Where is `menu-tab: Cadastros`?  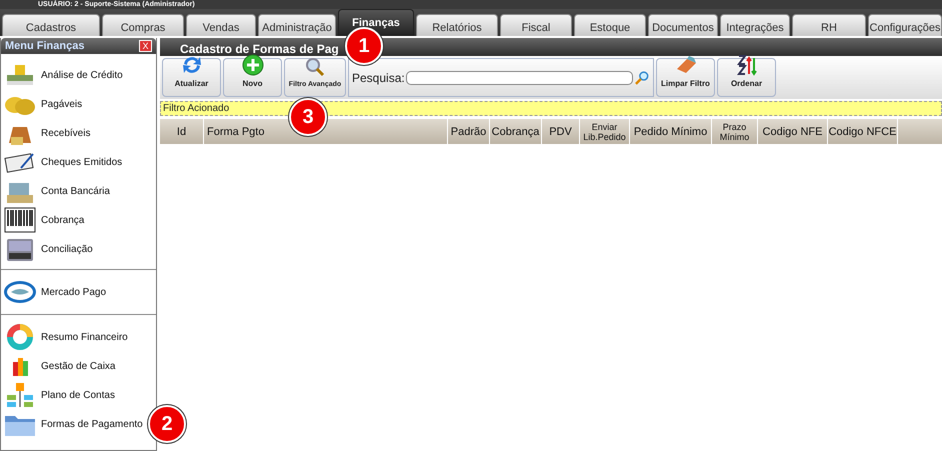 menu-tab: Cadastros is located at coordinates (51, 25).